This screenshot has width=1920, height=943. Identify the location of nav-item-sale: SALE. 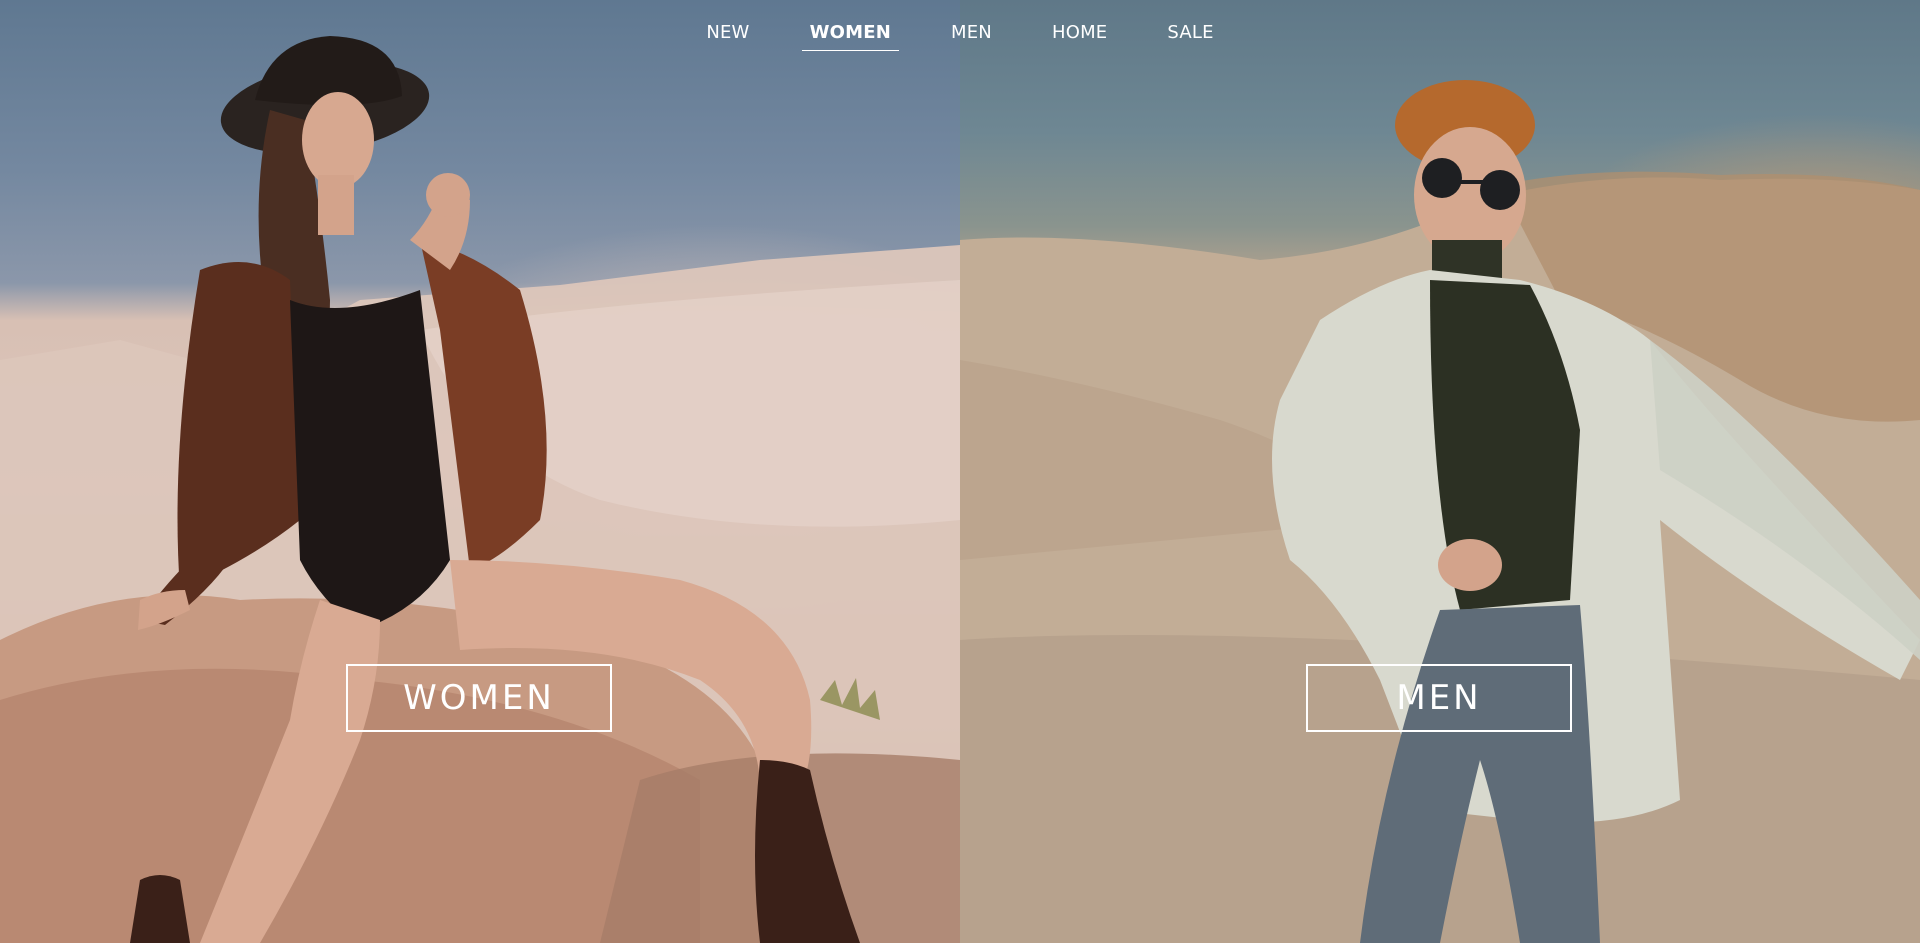
(1190, 36).